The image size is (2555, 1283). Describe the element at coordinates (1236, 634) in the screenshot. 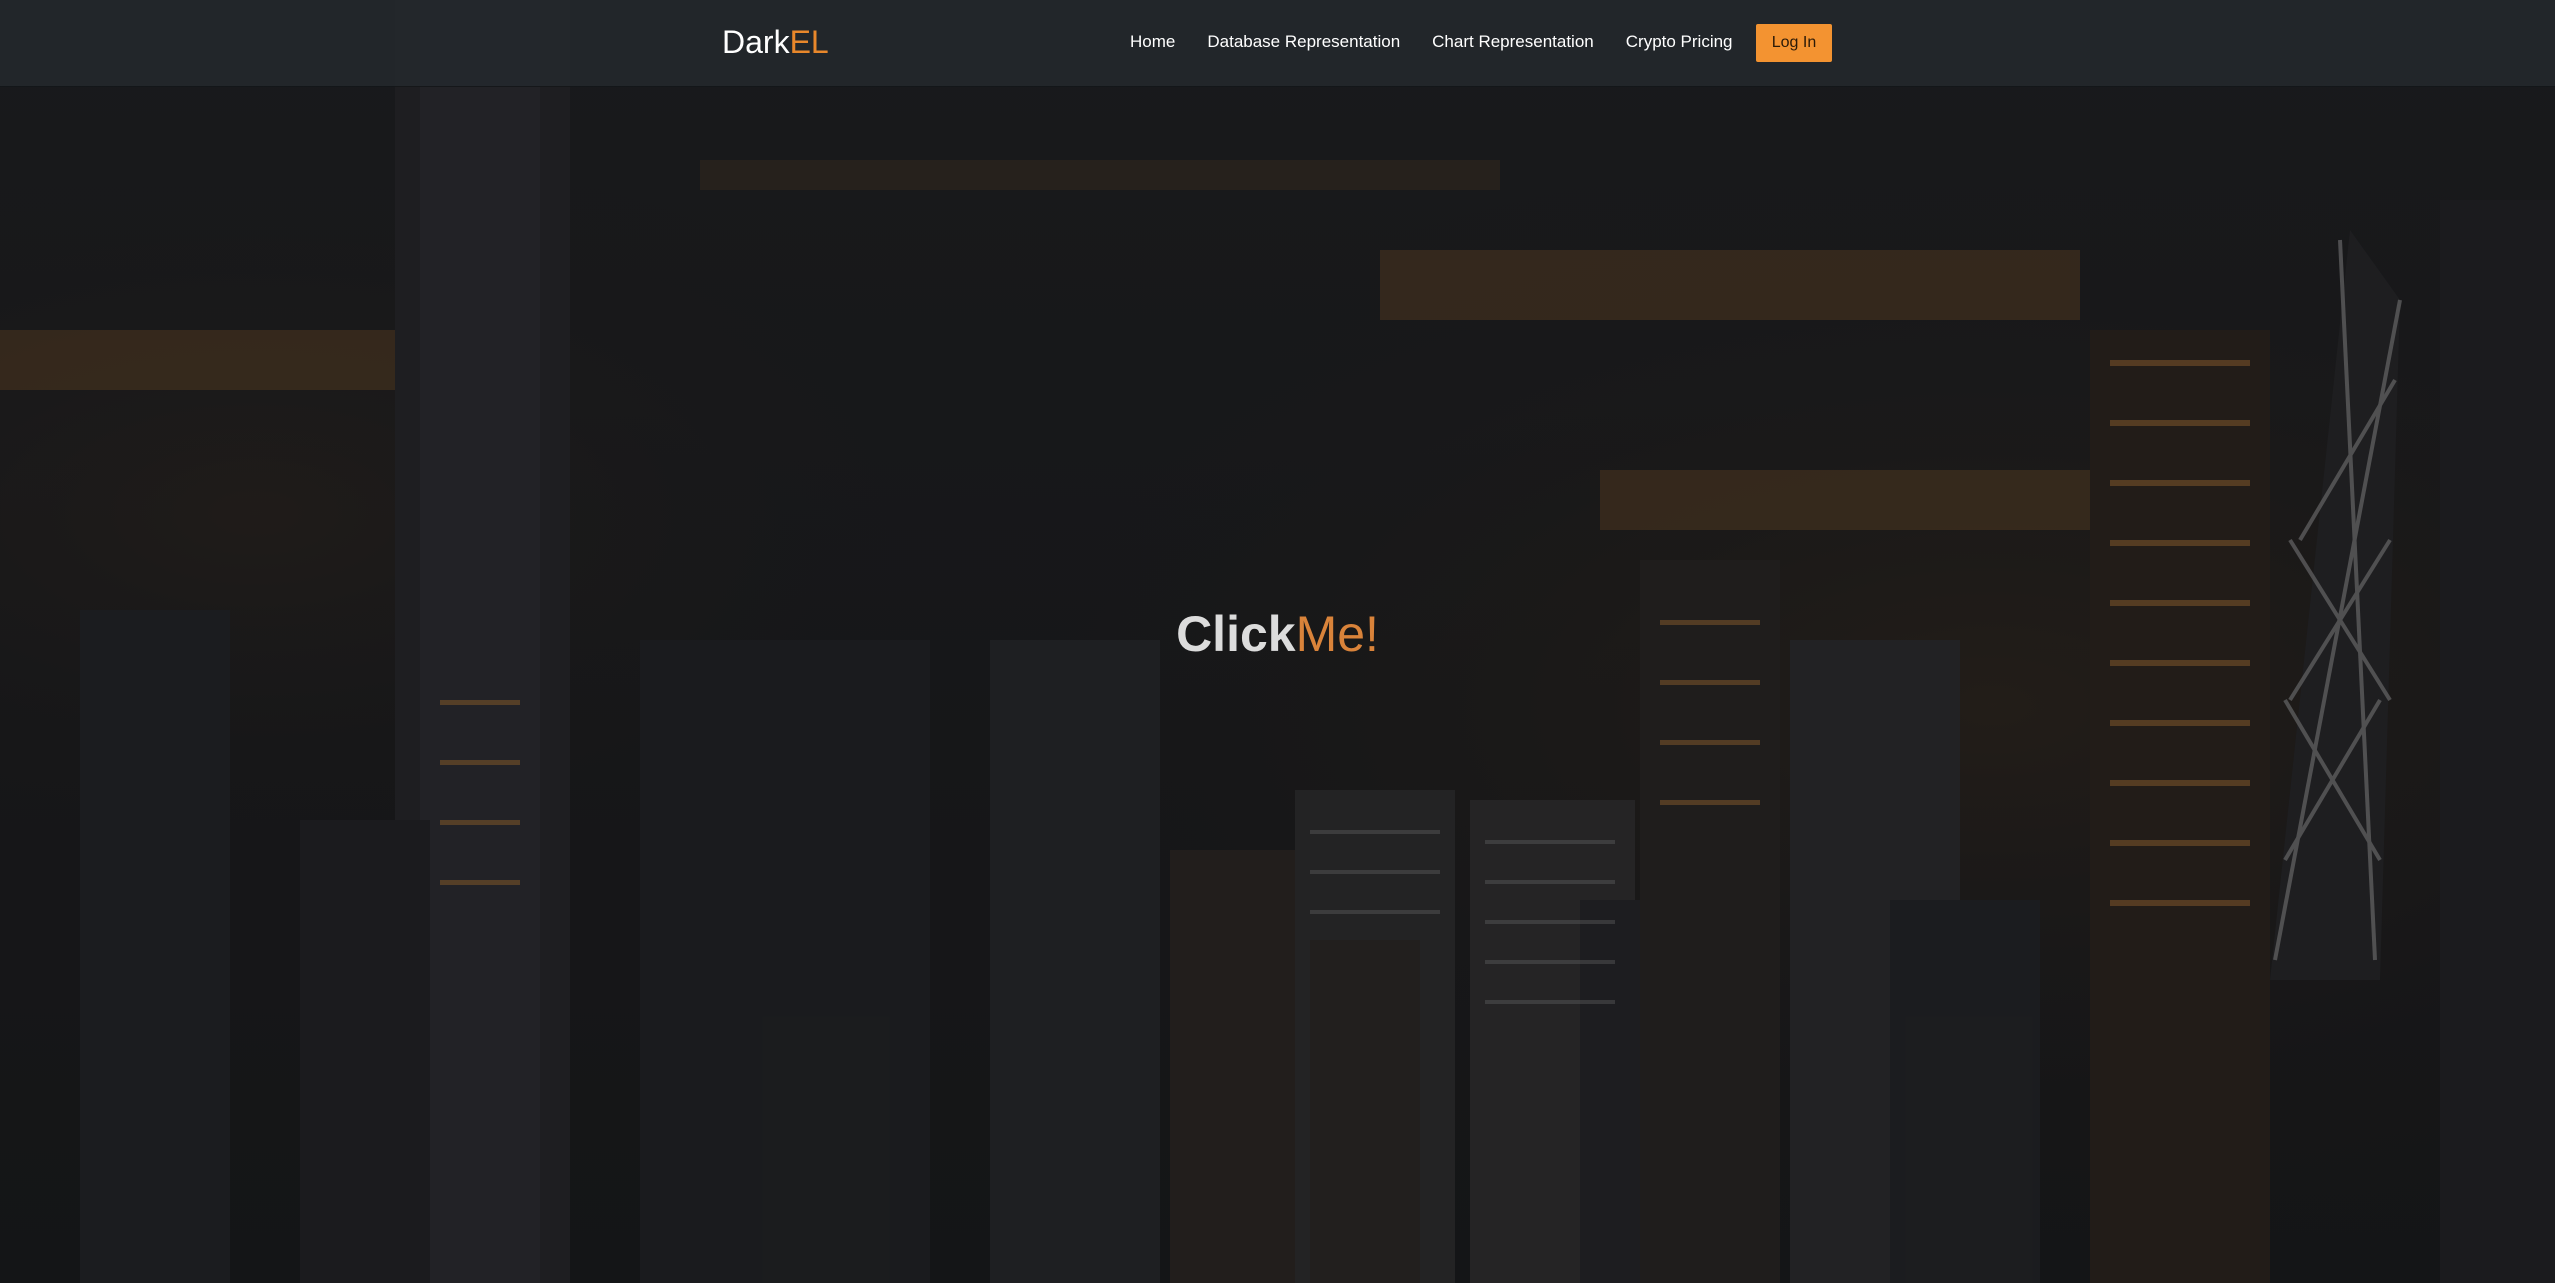

I see `hero-text-part1: Click` at that location.